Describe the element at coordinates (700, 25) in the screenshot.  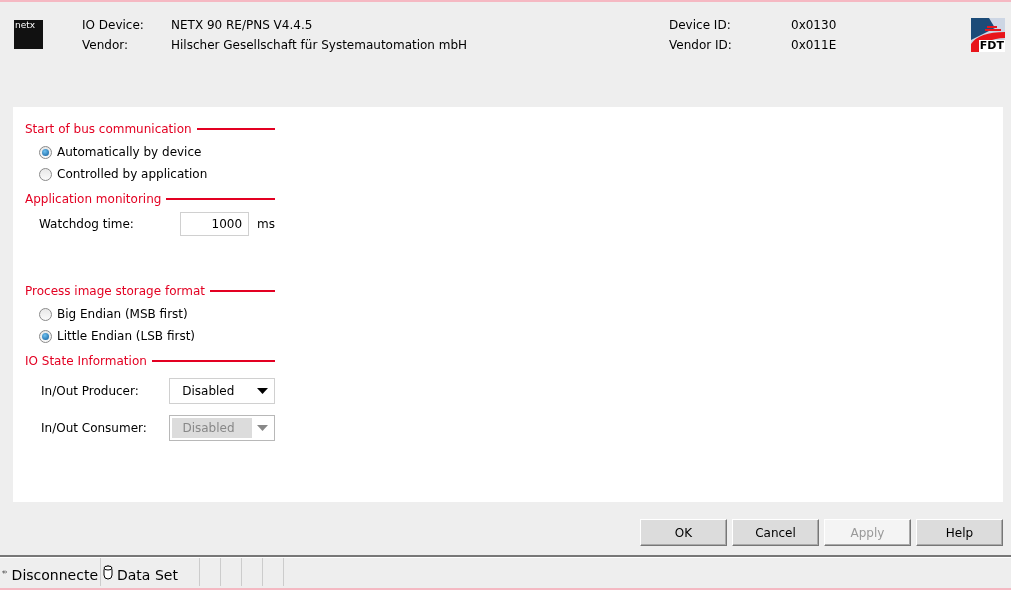
I see `field-label: Device ID:` at that location.